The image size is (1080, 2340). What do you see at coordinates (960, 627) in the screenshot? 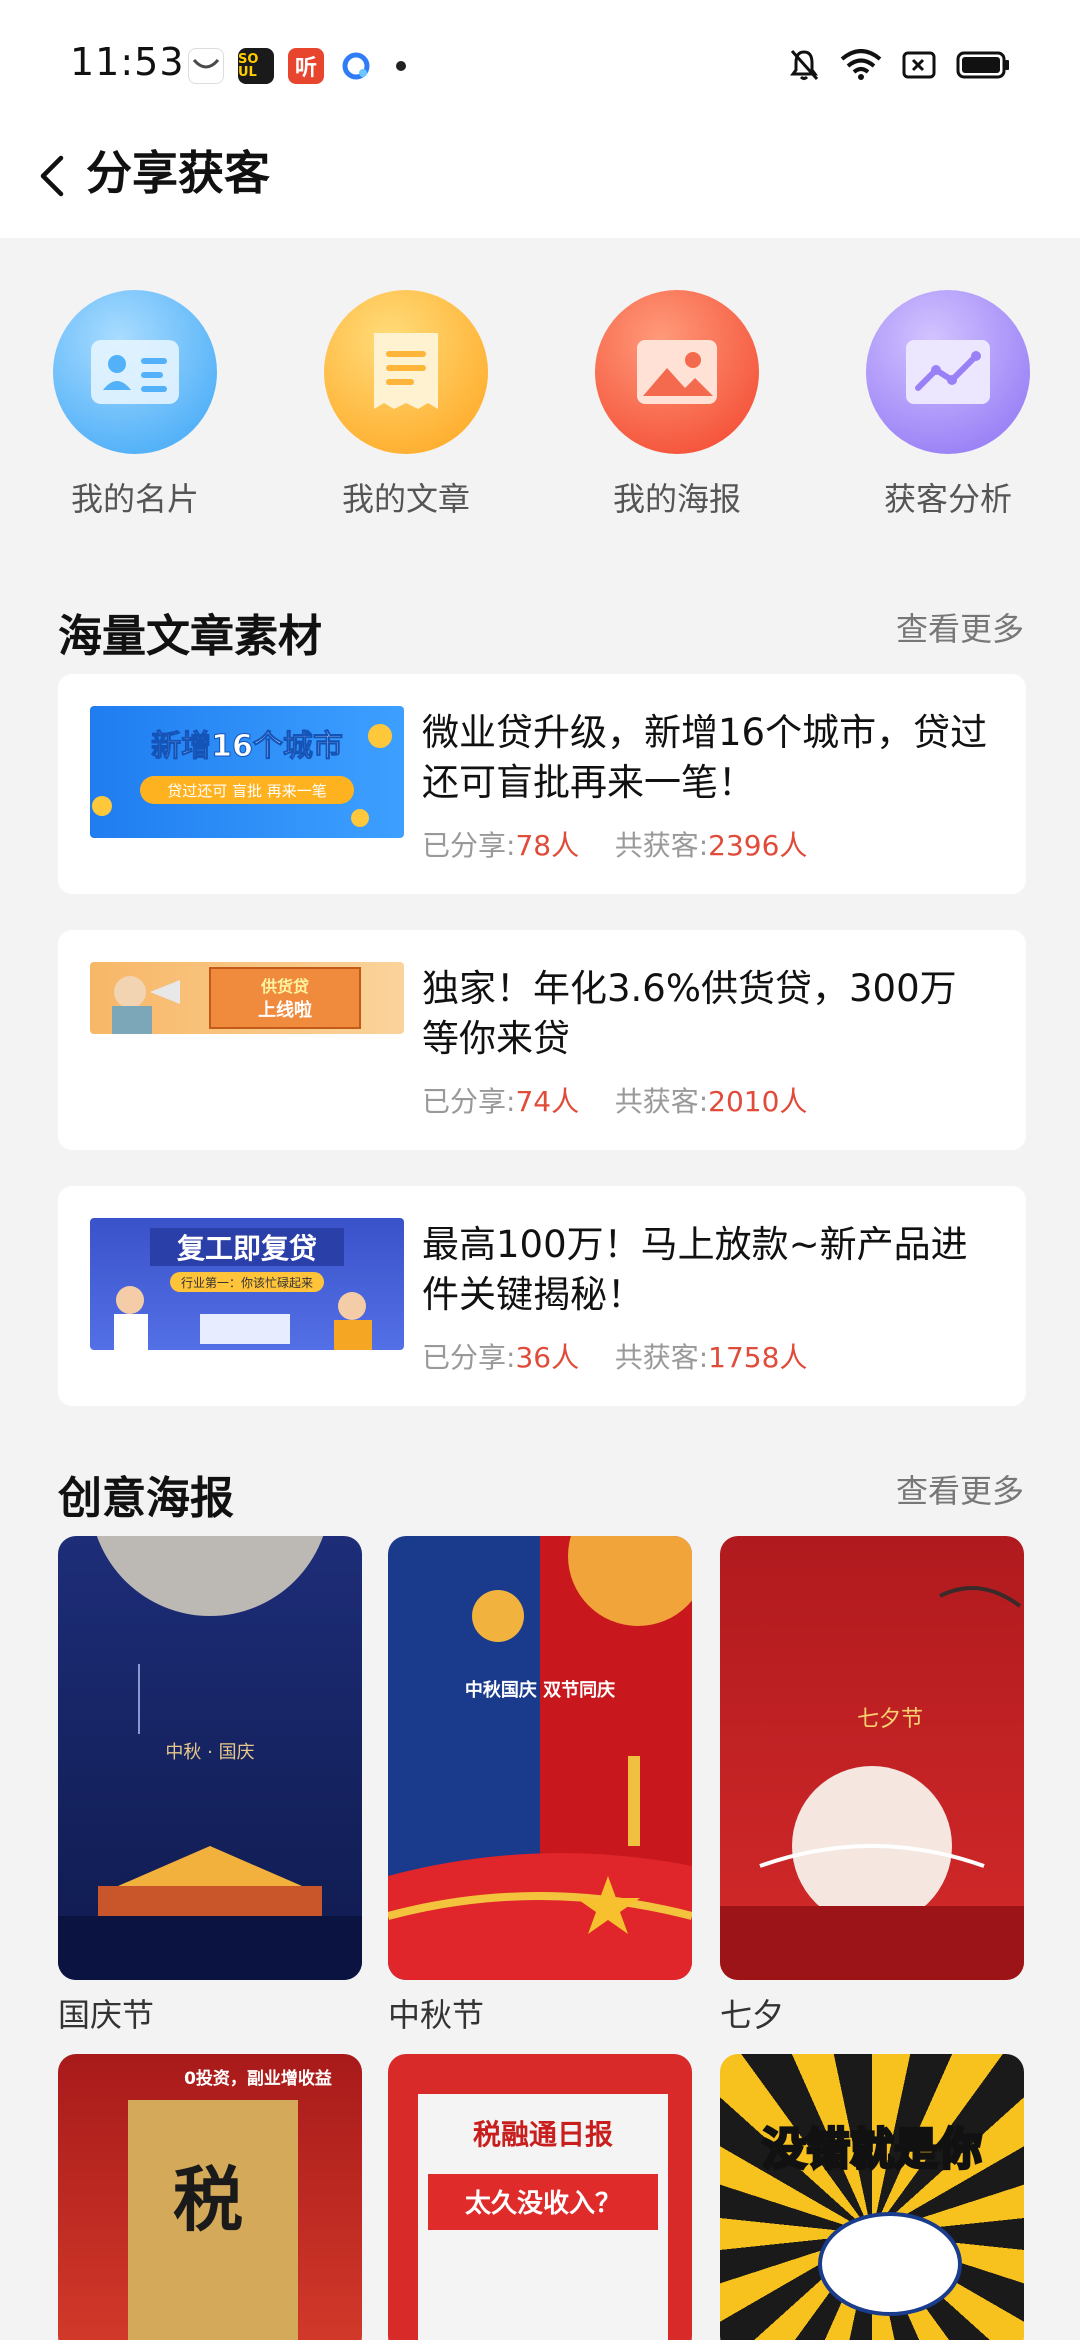
I see `articles-more-link: 查看更多` at bounding box center [960, 627].